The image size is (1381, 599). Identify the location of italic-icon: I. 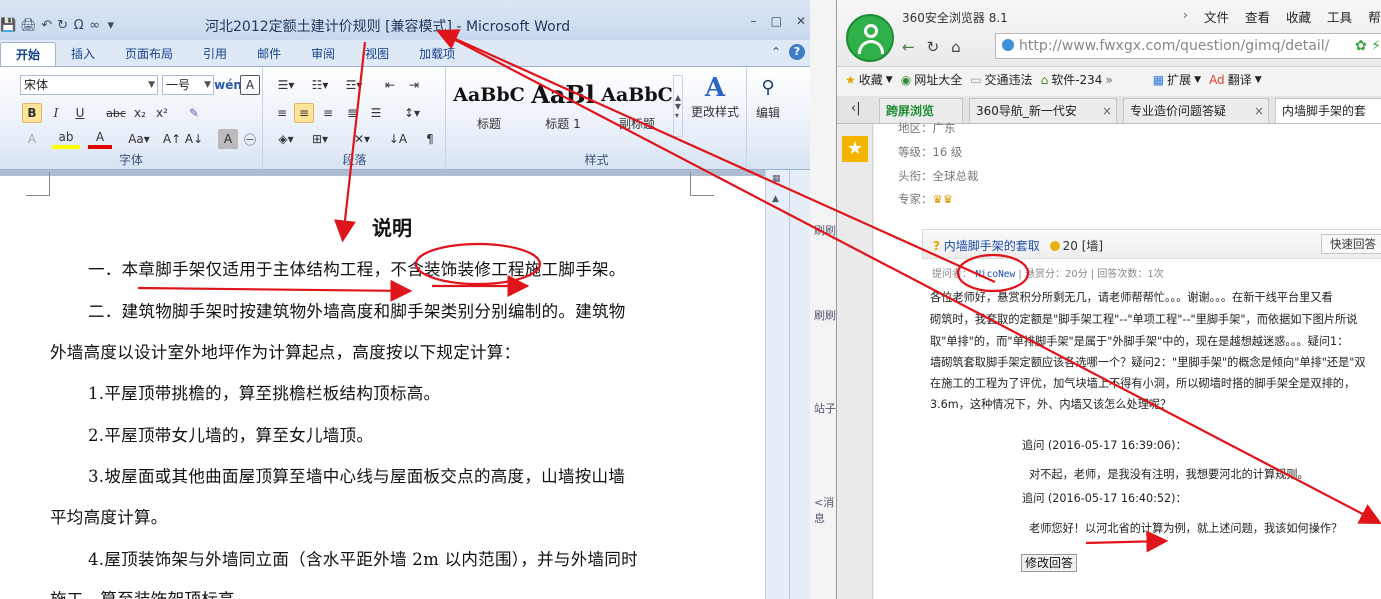
(56, 113).